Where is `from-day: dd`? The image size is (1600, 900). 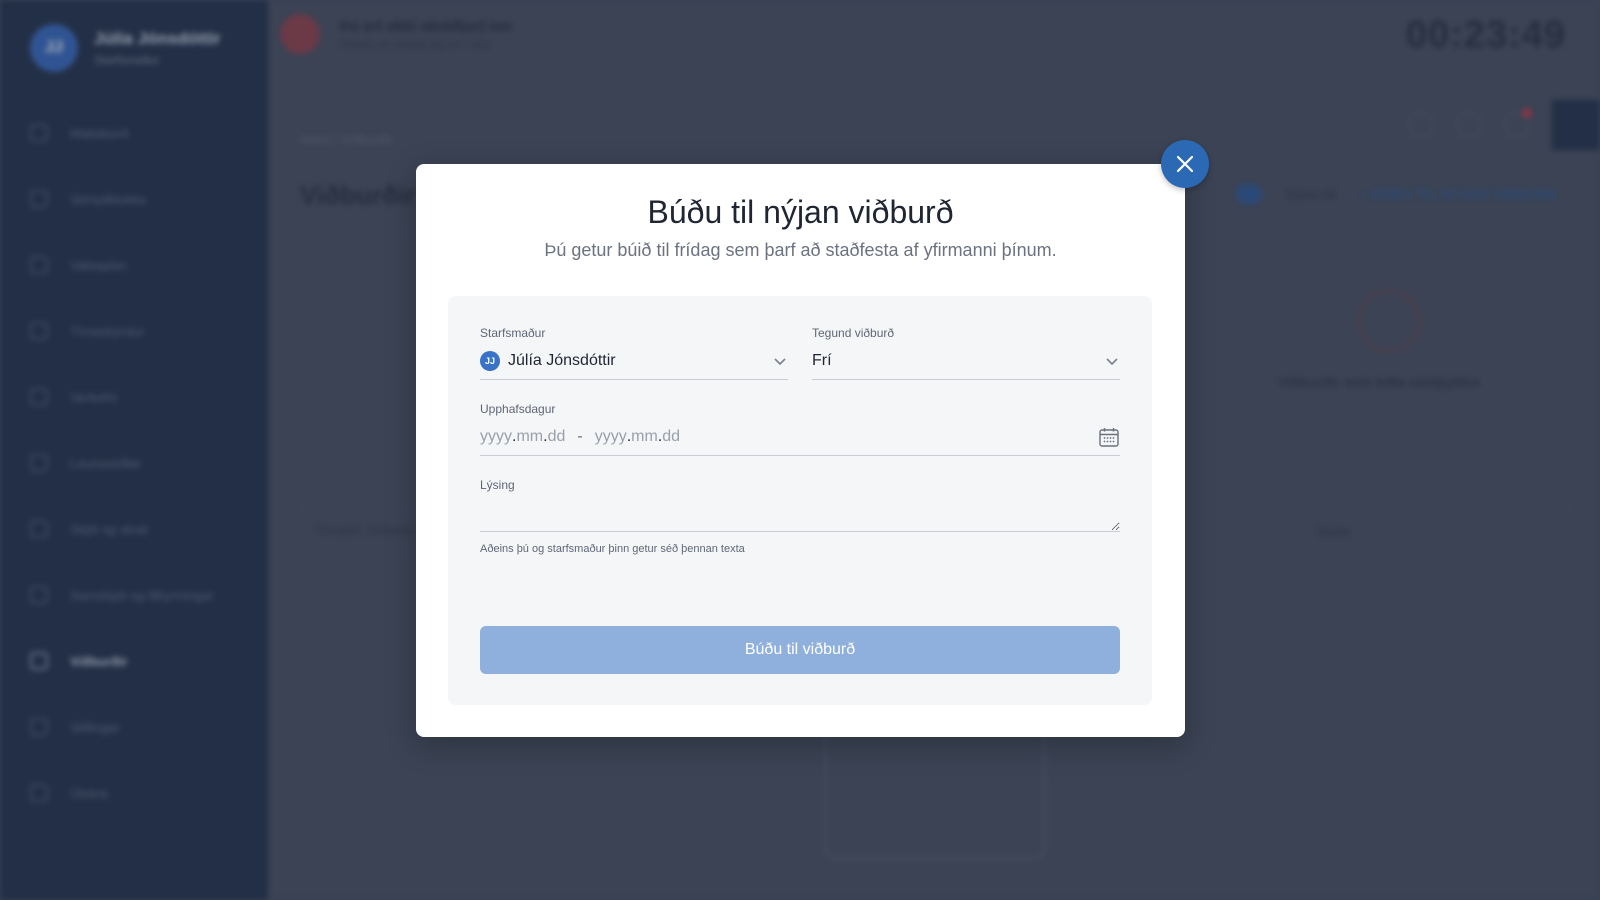
from-day: dd is located at coordinates (557, 437).